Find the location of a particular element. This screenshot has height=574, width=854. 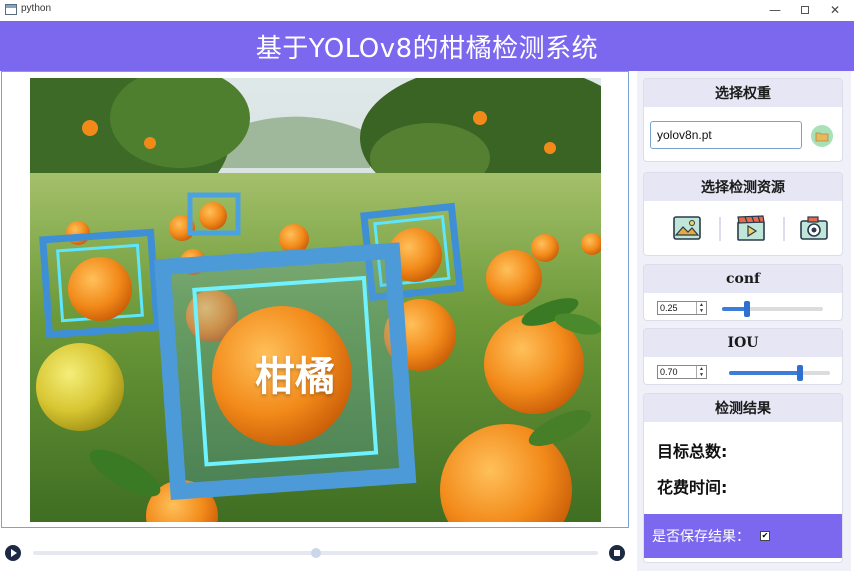

progress-handle is located at coordinates (316, 553).